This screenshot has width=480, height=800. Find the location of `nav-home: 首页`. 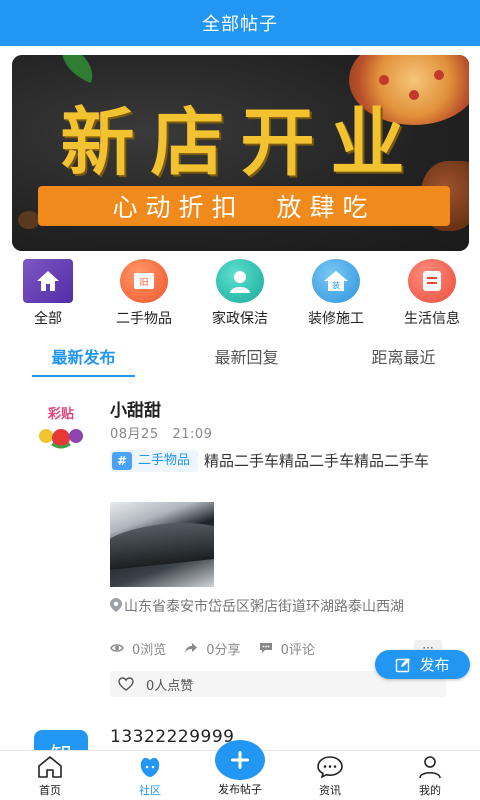

nav-home: 首页 is located at coordinates (50, 776).